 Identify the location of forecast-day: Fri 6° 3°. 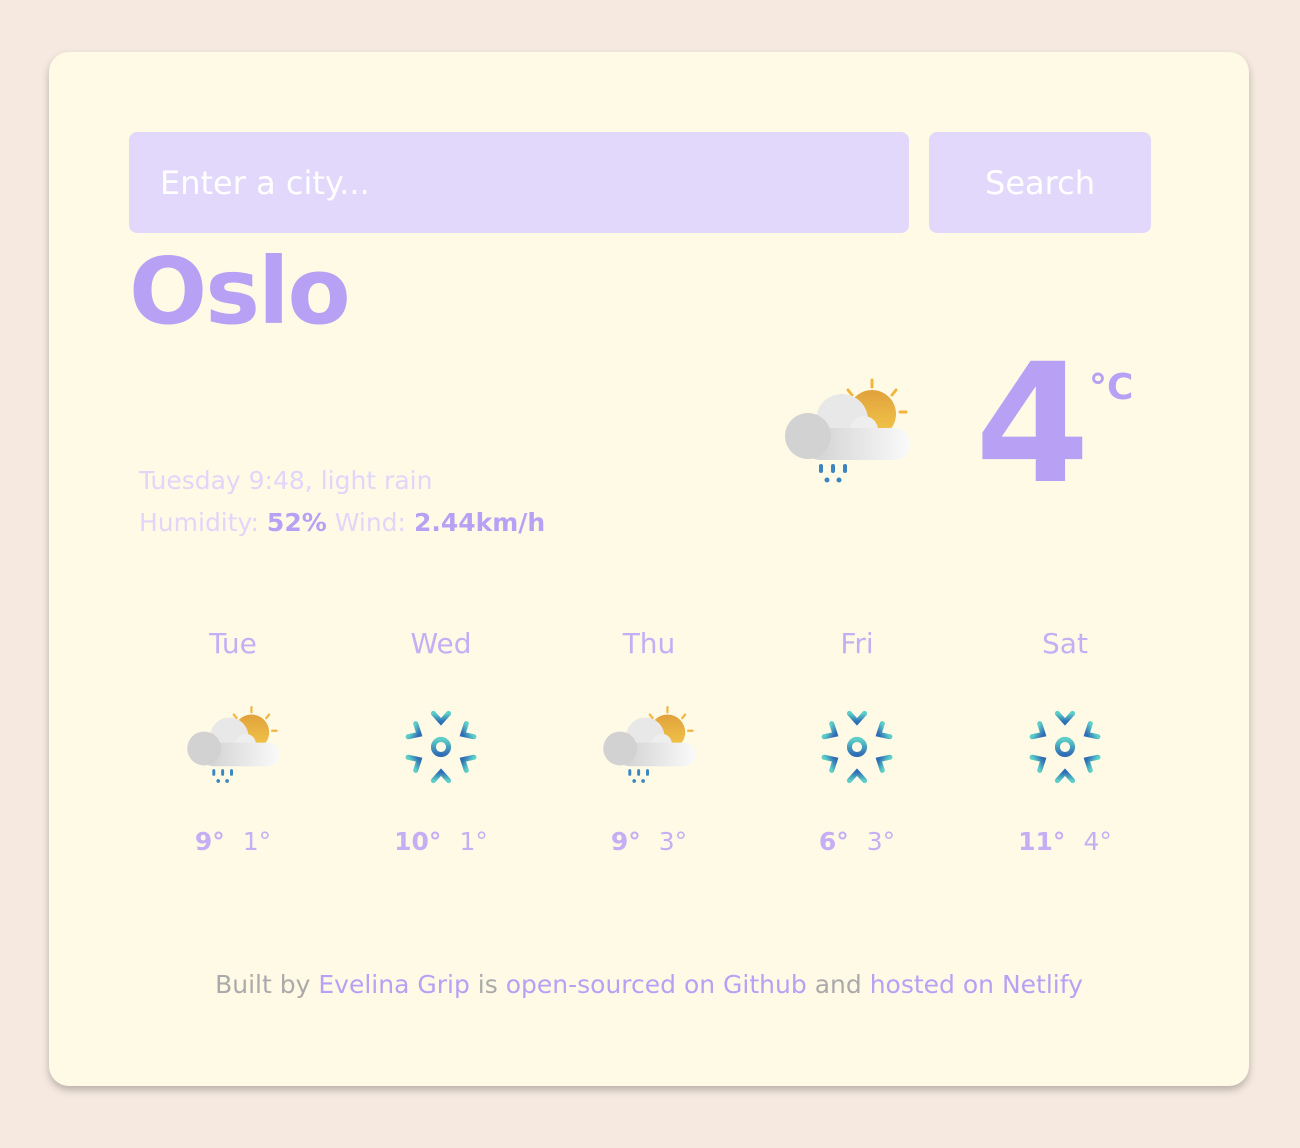
(857, 741).